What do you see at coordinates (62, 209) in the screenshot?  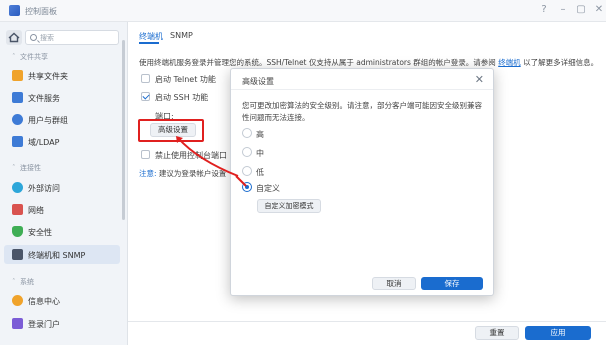 I see `sidebar-item-network: 网络` at bounding box center [62, 209].